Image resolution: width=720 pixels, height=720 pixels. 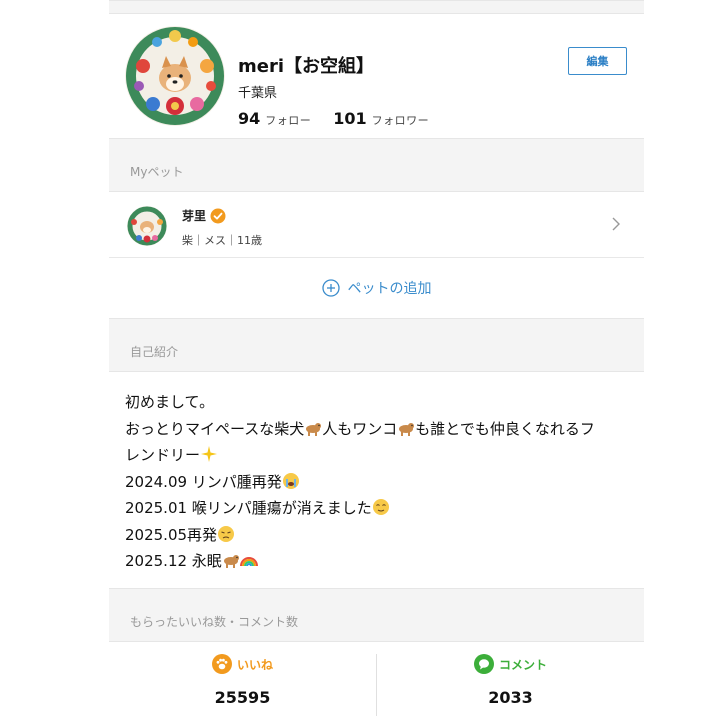 I want to click on avatar, so click(x=175, y=76).